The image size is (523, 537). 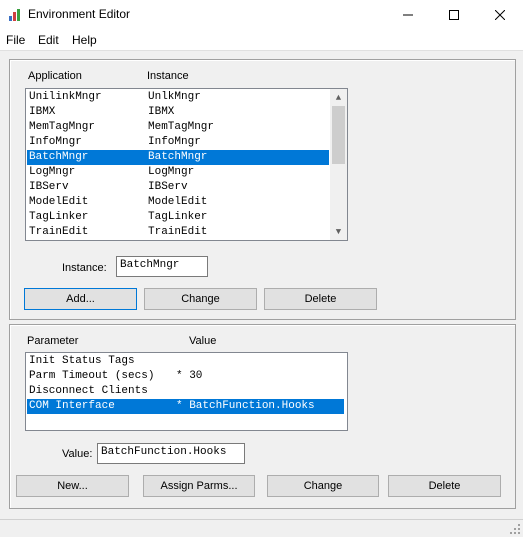 What do you see at coordinates (65, 97) in the screenshot?
I see `application-cell: UnilinkMngr` at bounding box center [65, 97].